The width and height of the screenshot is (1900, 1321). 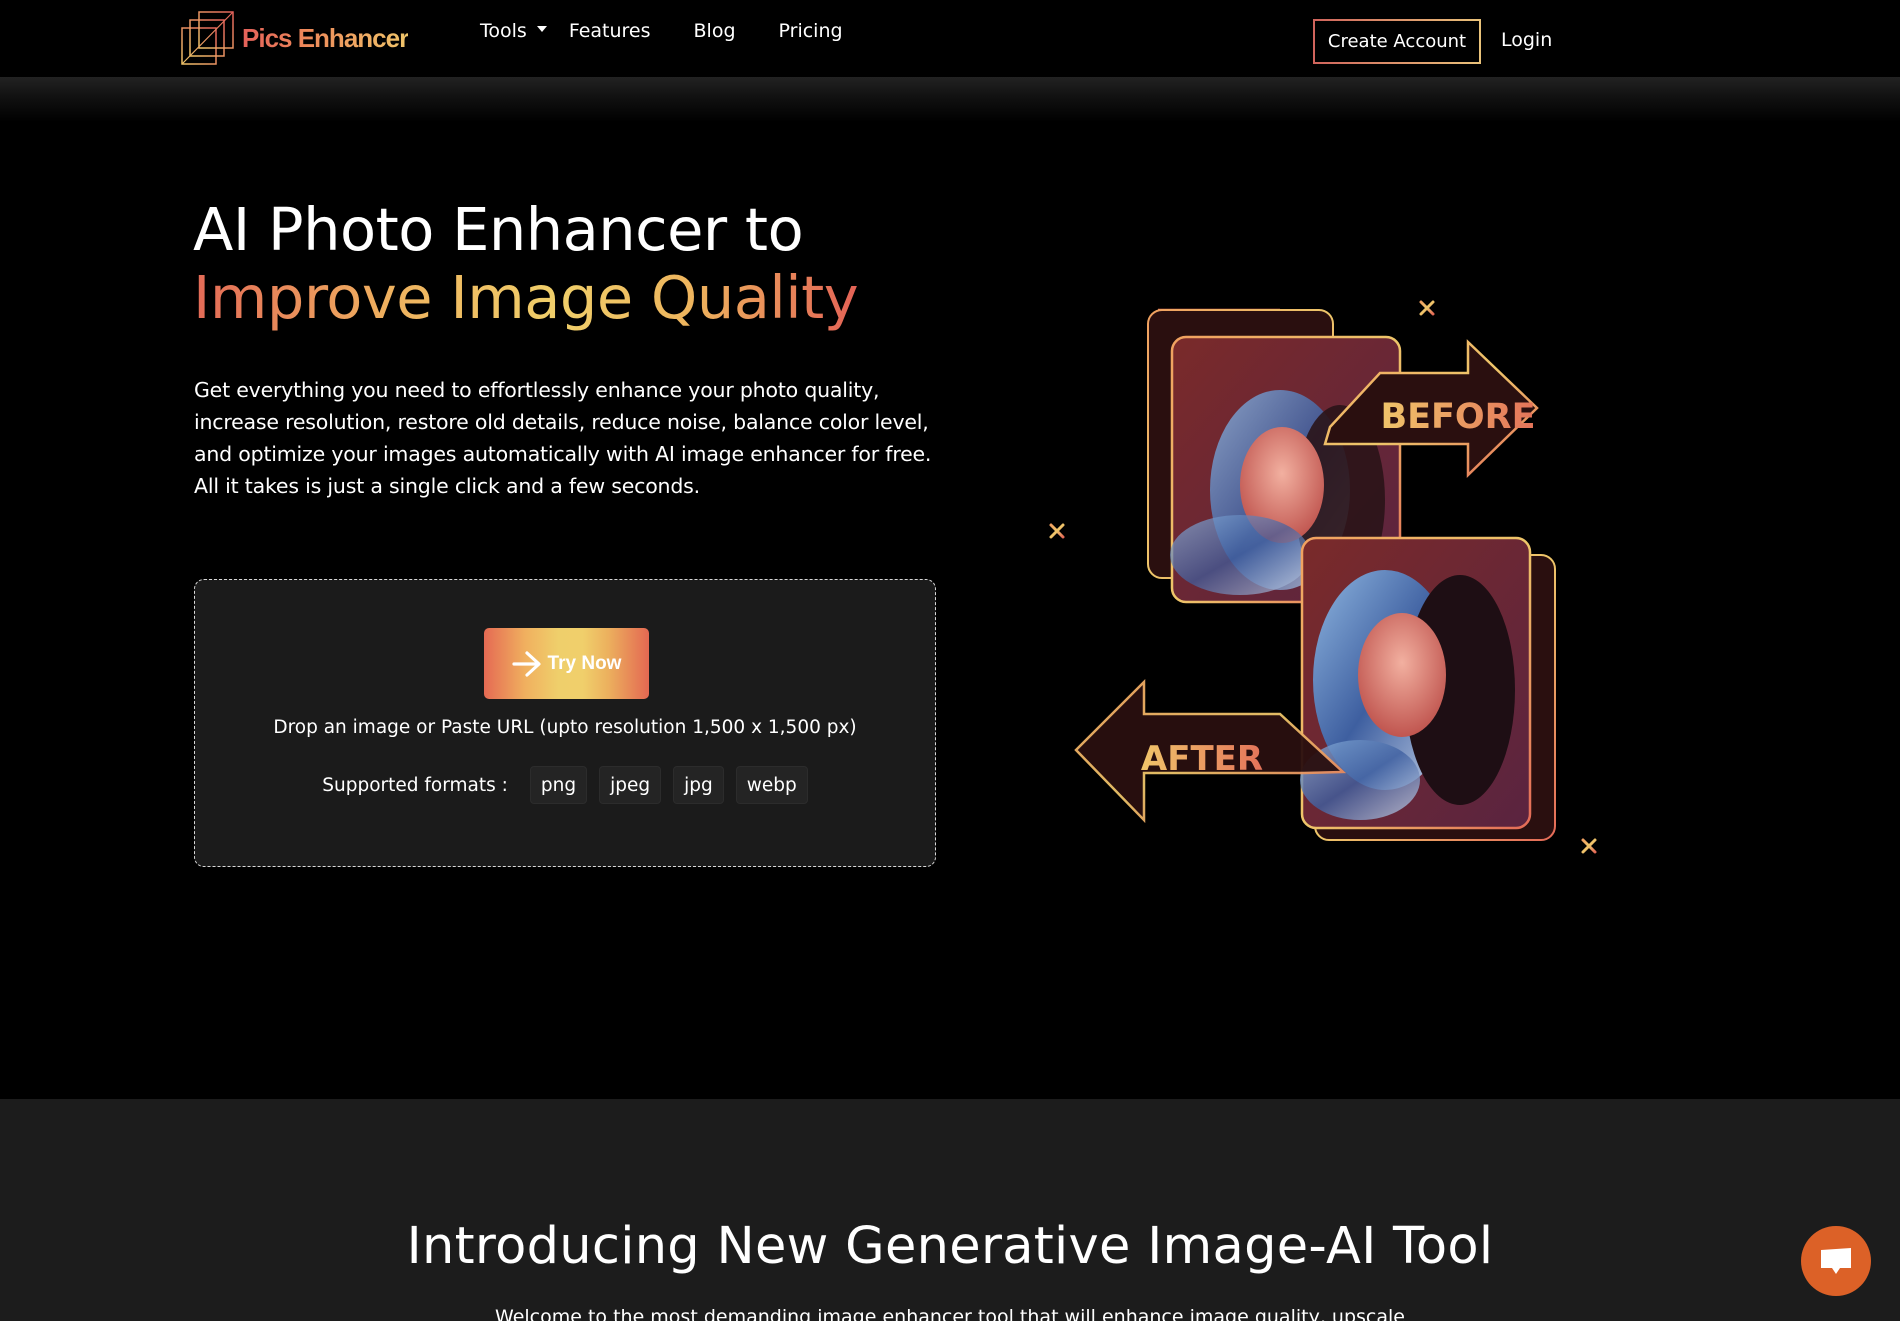 I want to click on nav-item-features: Features, so click(x=610, y=31).